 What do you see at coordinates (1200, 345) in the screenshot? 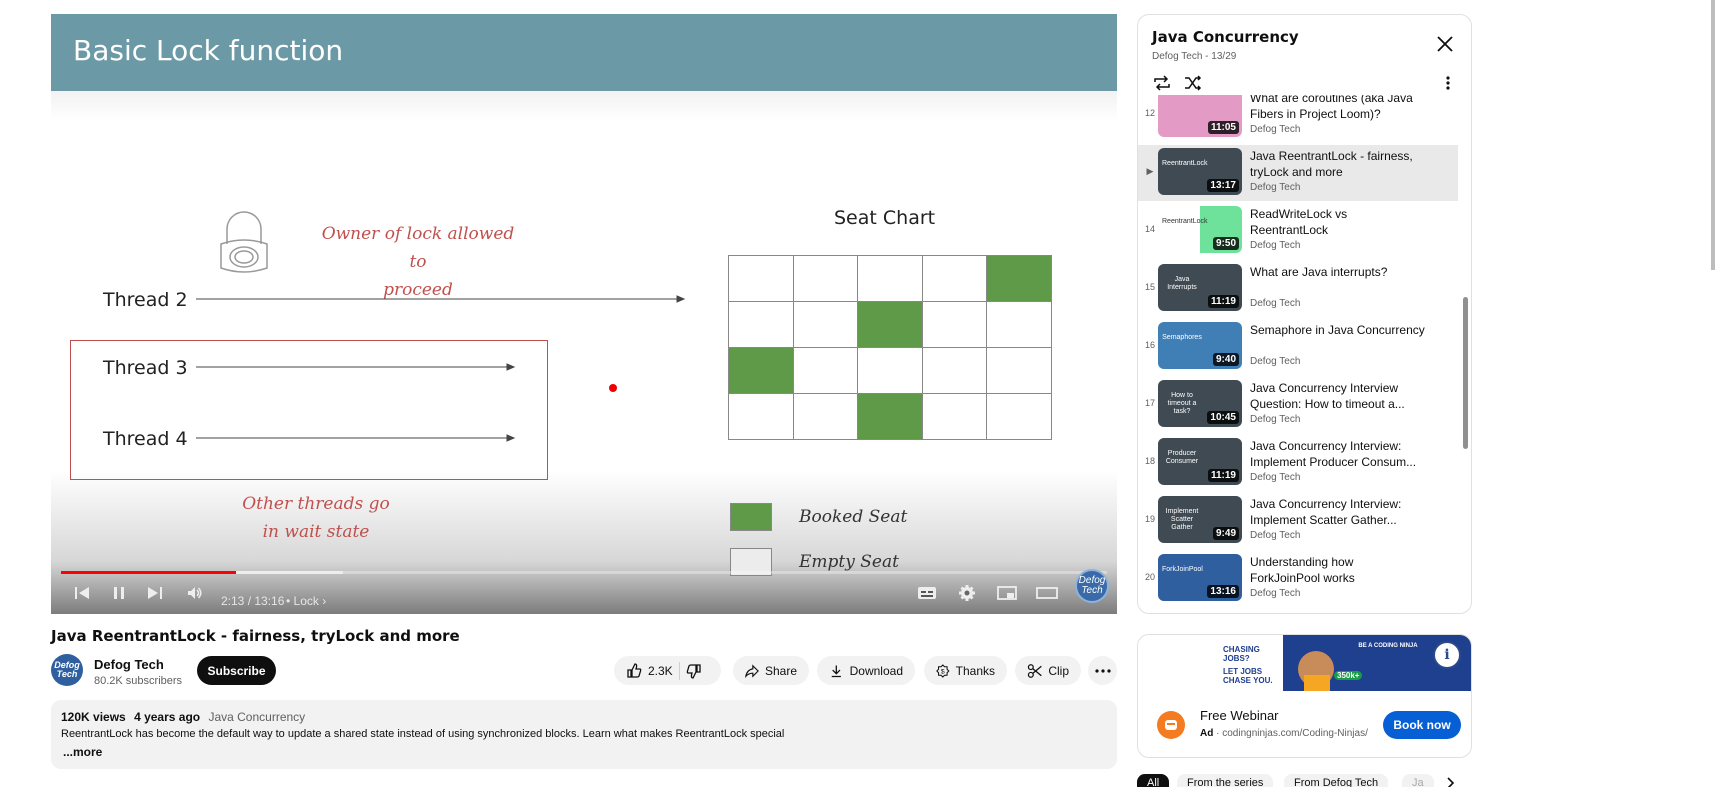
I see `playlist-item-thumbnail: Semaphores 9:40` at bounding box center [1200, 345].